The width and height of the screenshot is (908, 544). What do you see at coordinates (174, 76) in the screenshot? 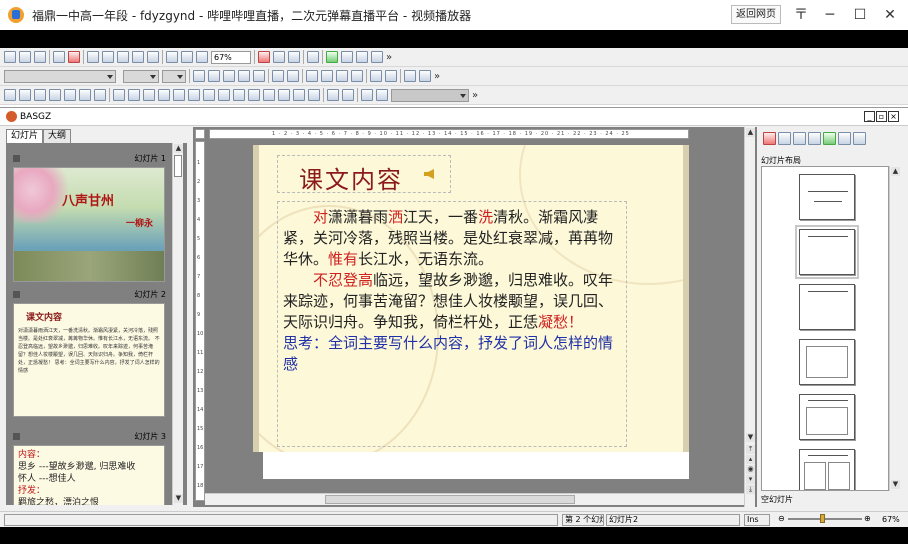
I see `border-combo` at bounding box center [174, 76].